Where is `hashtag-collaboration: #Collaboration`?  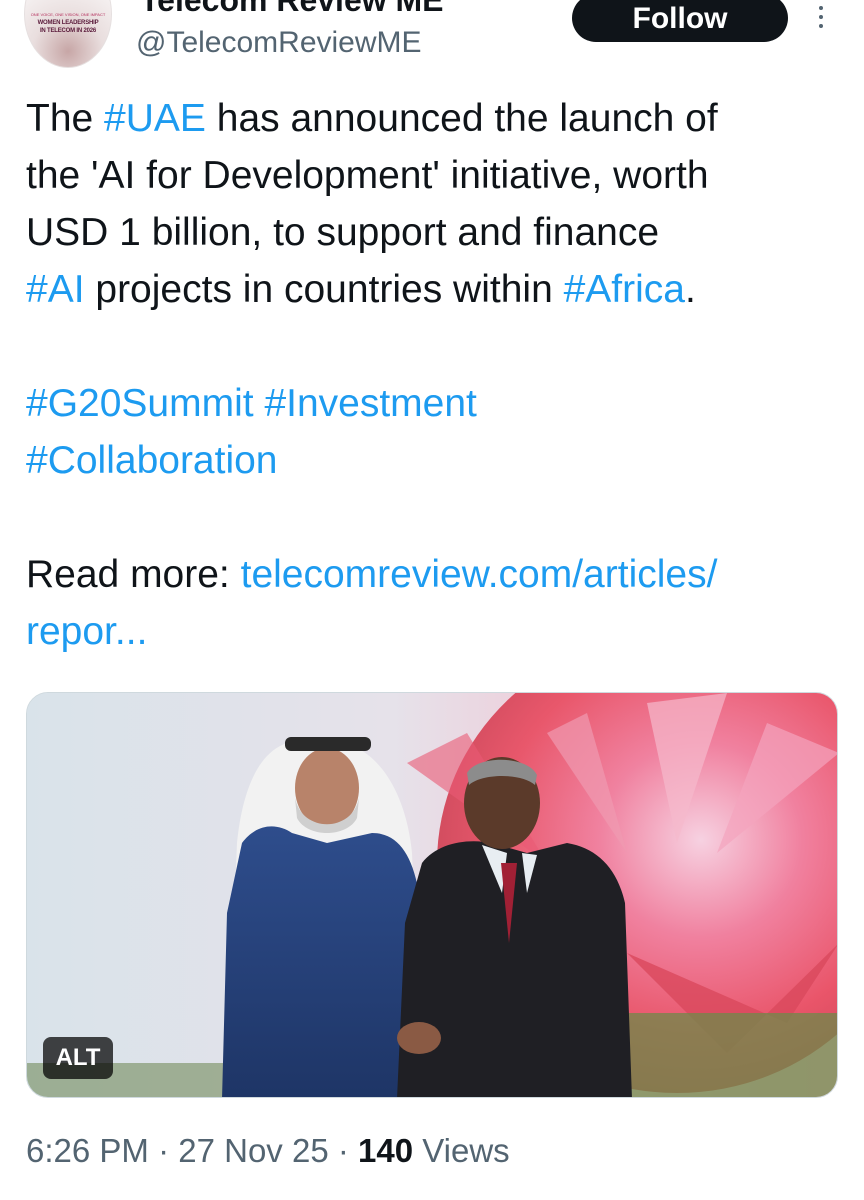 hashtag-collaboration: #Collaboration is located at coordinates (152, 460).